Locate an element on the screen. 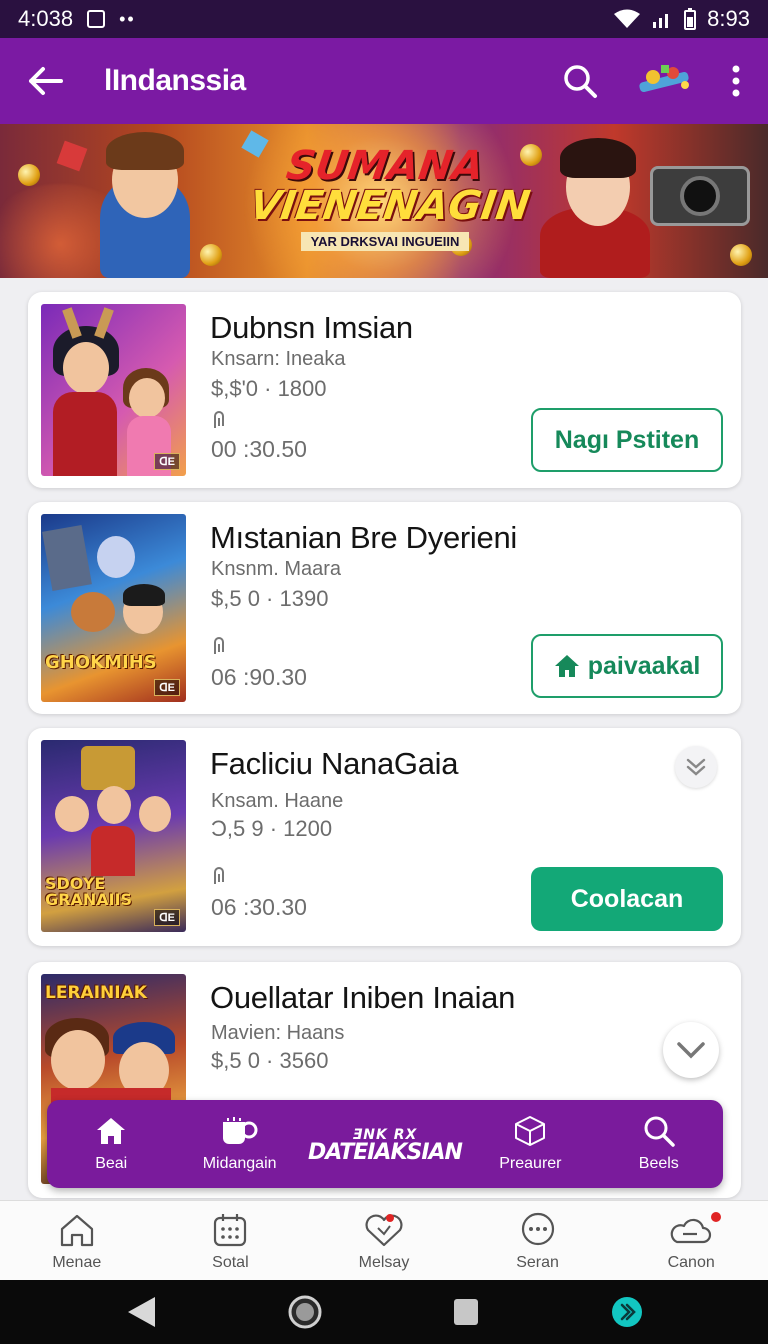  item-duration: 06 :90.30 is located at coordinates (259, 677).